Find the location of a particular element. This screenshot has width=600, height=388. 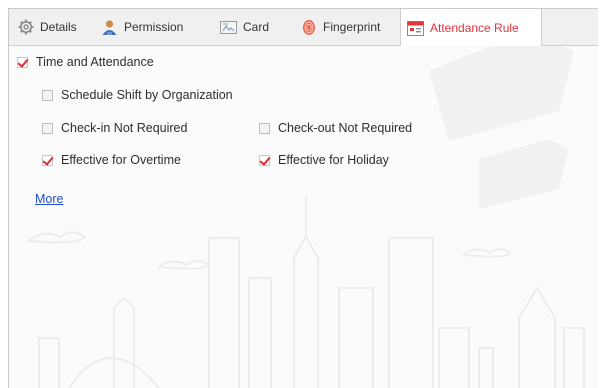

tab-label: Attendance Rule is located at coordinates (474, 27).